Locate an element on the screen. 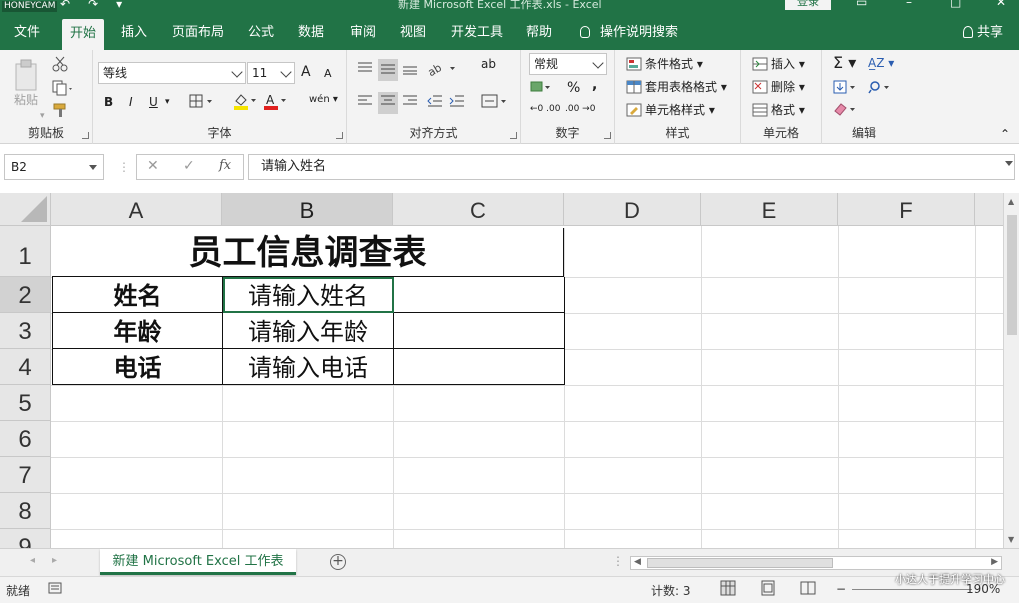 This screenshot has height=603, width=1019. autosum-icon: Σ ▾ is located at coordinates (844, 63).